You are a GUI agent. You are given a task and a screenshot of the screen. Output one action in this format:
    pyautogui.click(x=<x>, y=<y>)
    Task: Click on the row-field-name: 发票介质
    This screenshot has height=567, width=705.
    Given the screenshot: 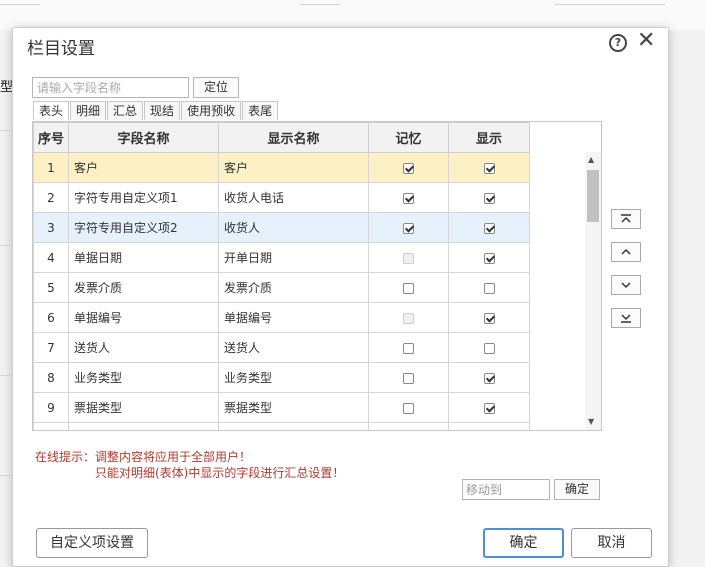 What is the action you would take?
    pyautogui.click(x=143, y=287)
    